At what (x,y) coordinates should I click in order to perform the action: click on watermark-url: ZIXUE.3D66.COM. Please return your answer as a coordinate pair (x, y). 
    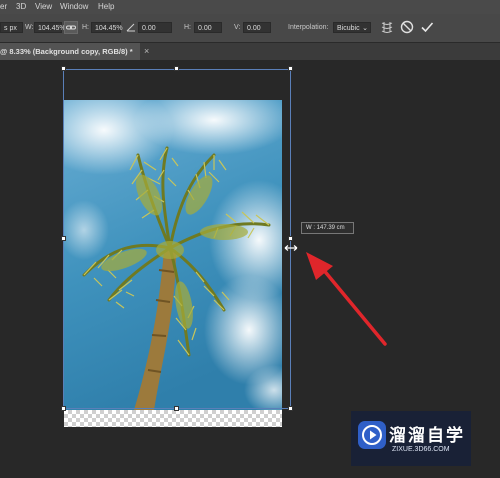
    Looking at the image, I should click on (421, 449).